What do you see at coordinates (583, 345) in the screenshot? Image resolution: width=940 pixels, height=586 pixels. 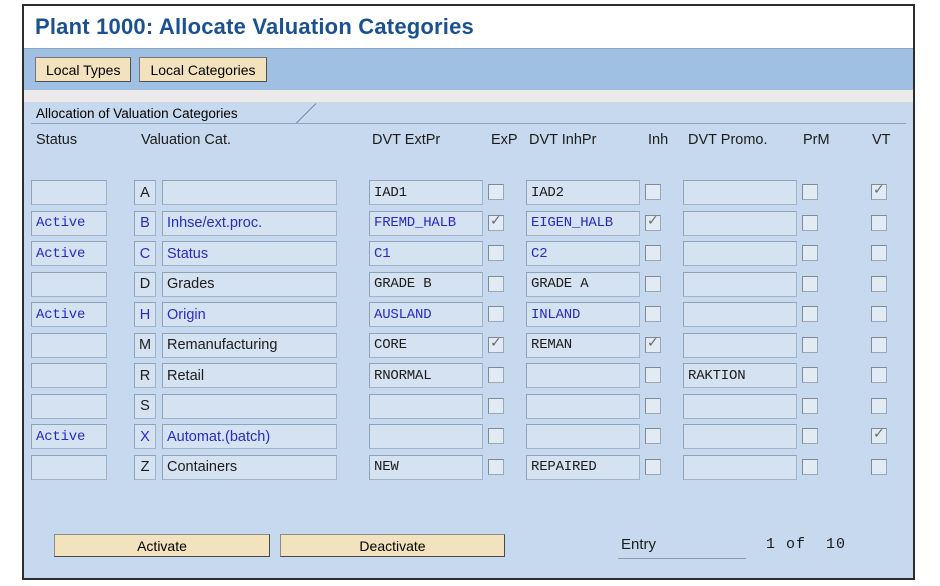 I see `row-dvt-inhpr-field: REMAN` at bounding box center [583, 345].